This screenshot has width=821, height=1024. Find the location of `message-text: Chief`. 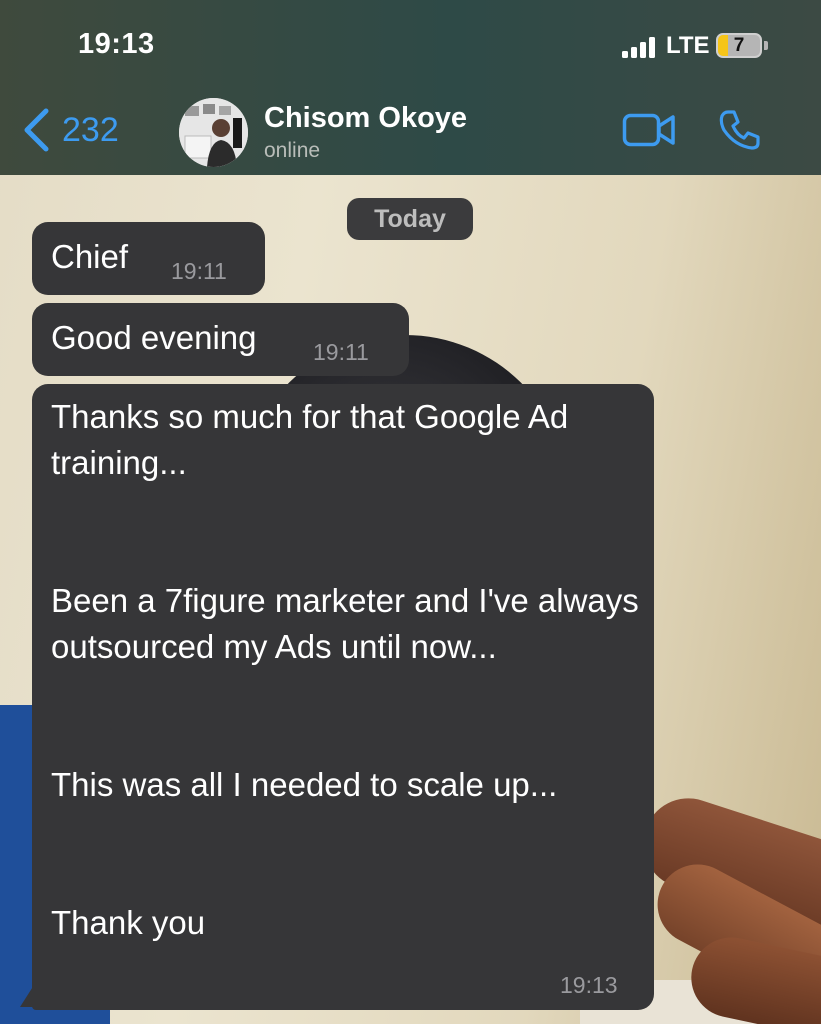

message-text: Chief is located at coordinates (90, 256).